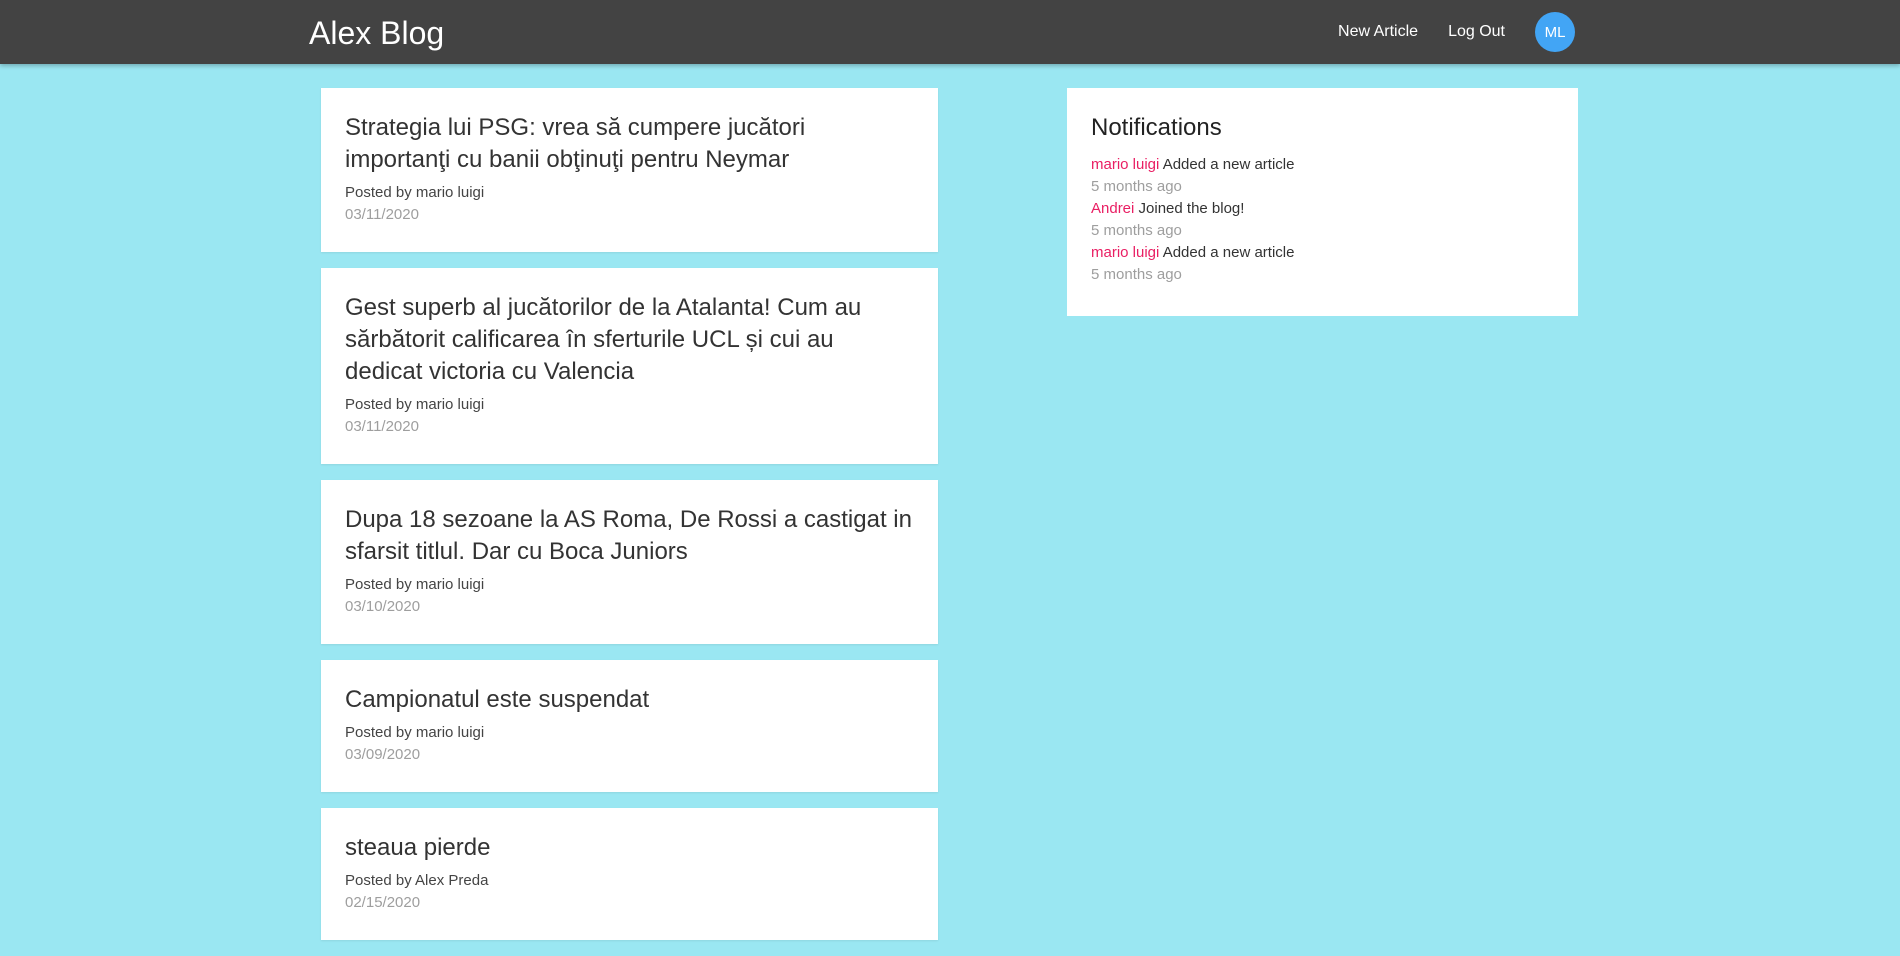  Describe the element at coordinates (1476, 32) in the screenshot. I see `log-out-link: Log Out` at that location.